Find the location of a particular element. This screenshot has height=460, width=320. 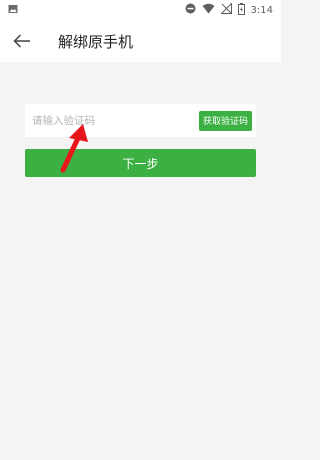

page-title: 解绑原手机 is located at coordinates (96, 41).